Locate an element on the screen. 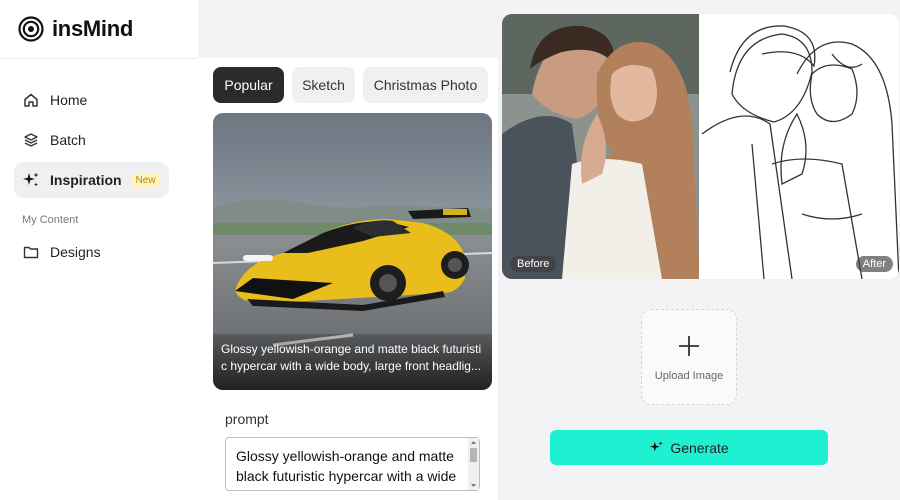 The image size is (900, 500). sidebar-item-inspiration: Inspiration New is located at coordinates (91, 180).